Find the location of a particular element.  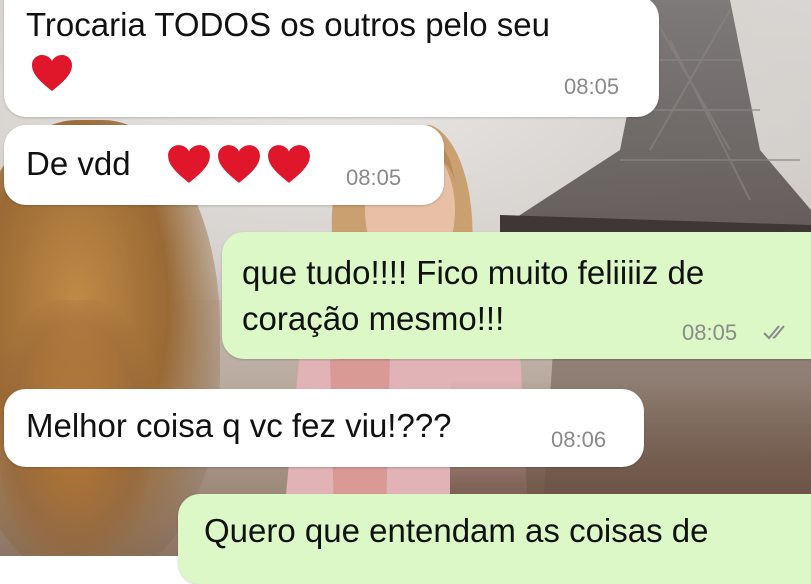

outgoing-message: Quero que entendam as coisas de is located at coordinates (494, 539).